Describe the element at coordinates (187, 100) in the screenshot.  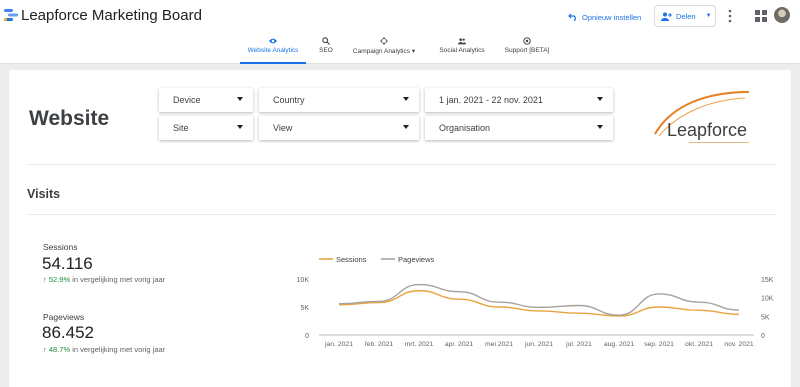
I see `device-filter-label: Device` at that location.